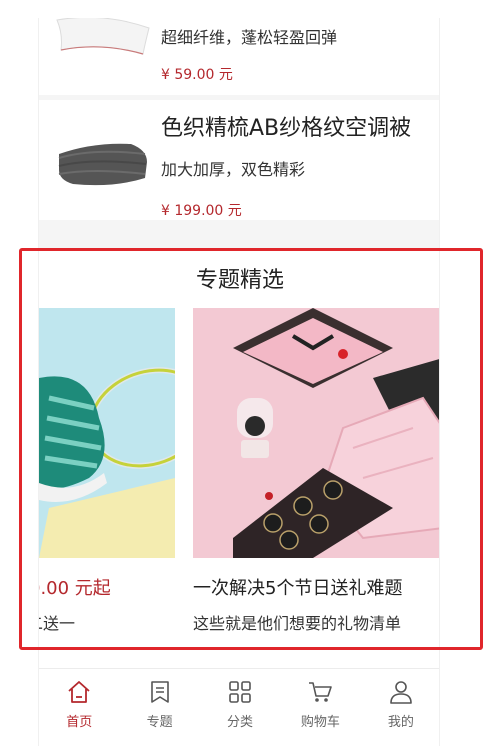 This screenshot has height=746, width=496. What do you see at coordinates (107, 433) in the screenshot?
I see `sneaker-racket-image` at bounding box center [107, 433].